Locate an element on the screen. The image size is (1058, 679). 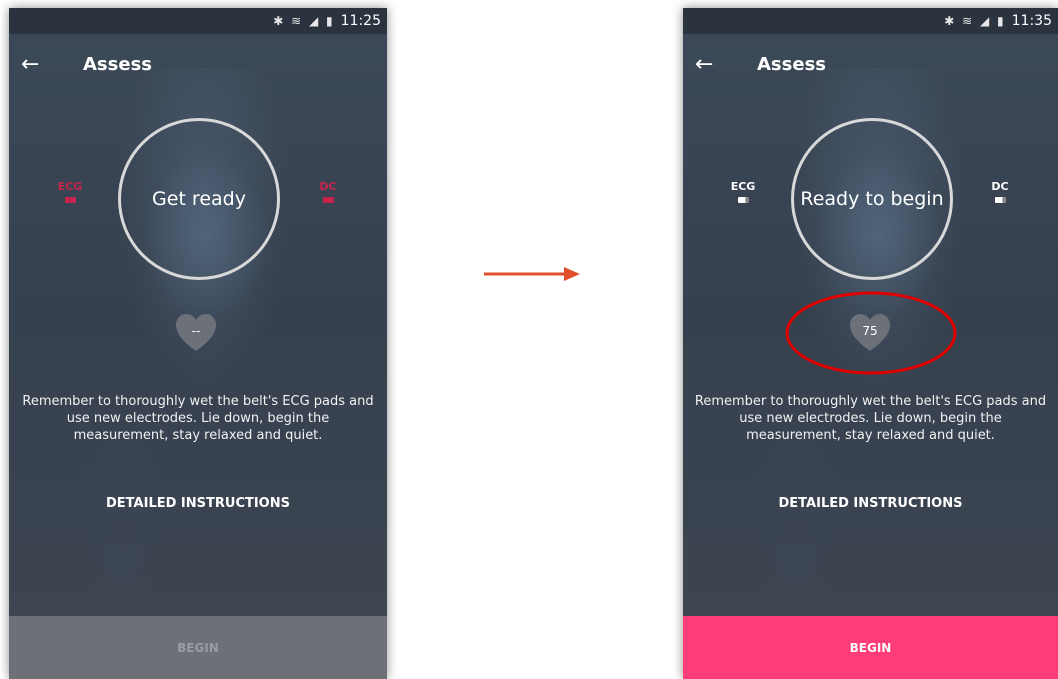
status-time: 11:25 is located at coordinates (360, 21).